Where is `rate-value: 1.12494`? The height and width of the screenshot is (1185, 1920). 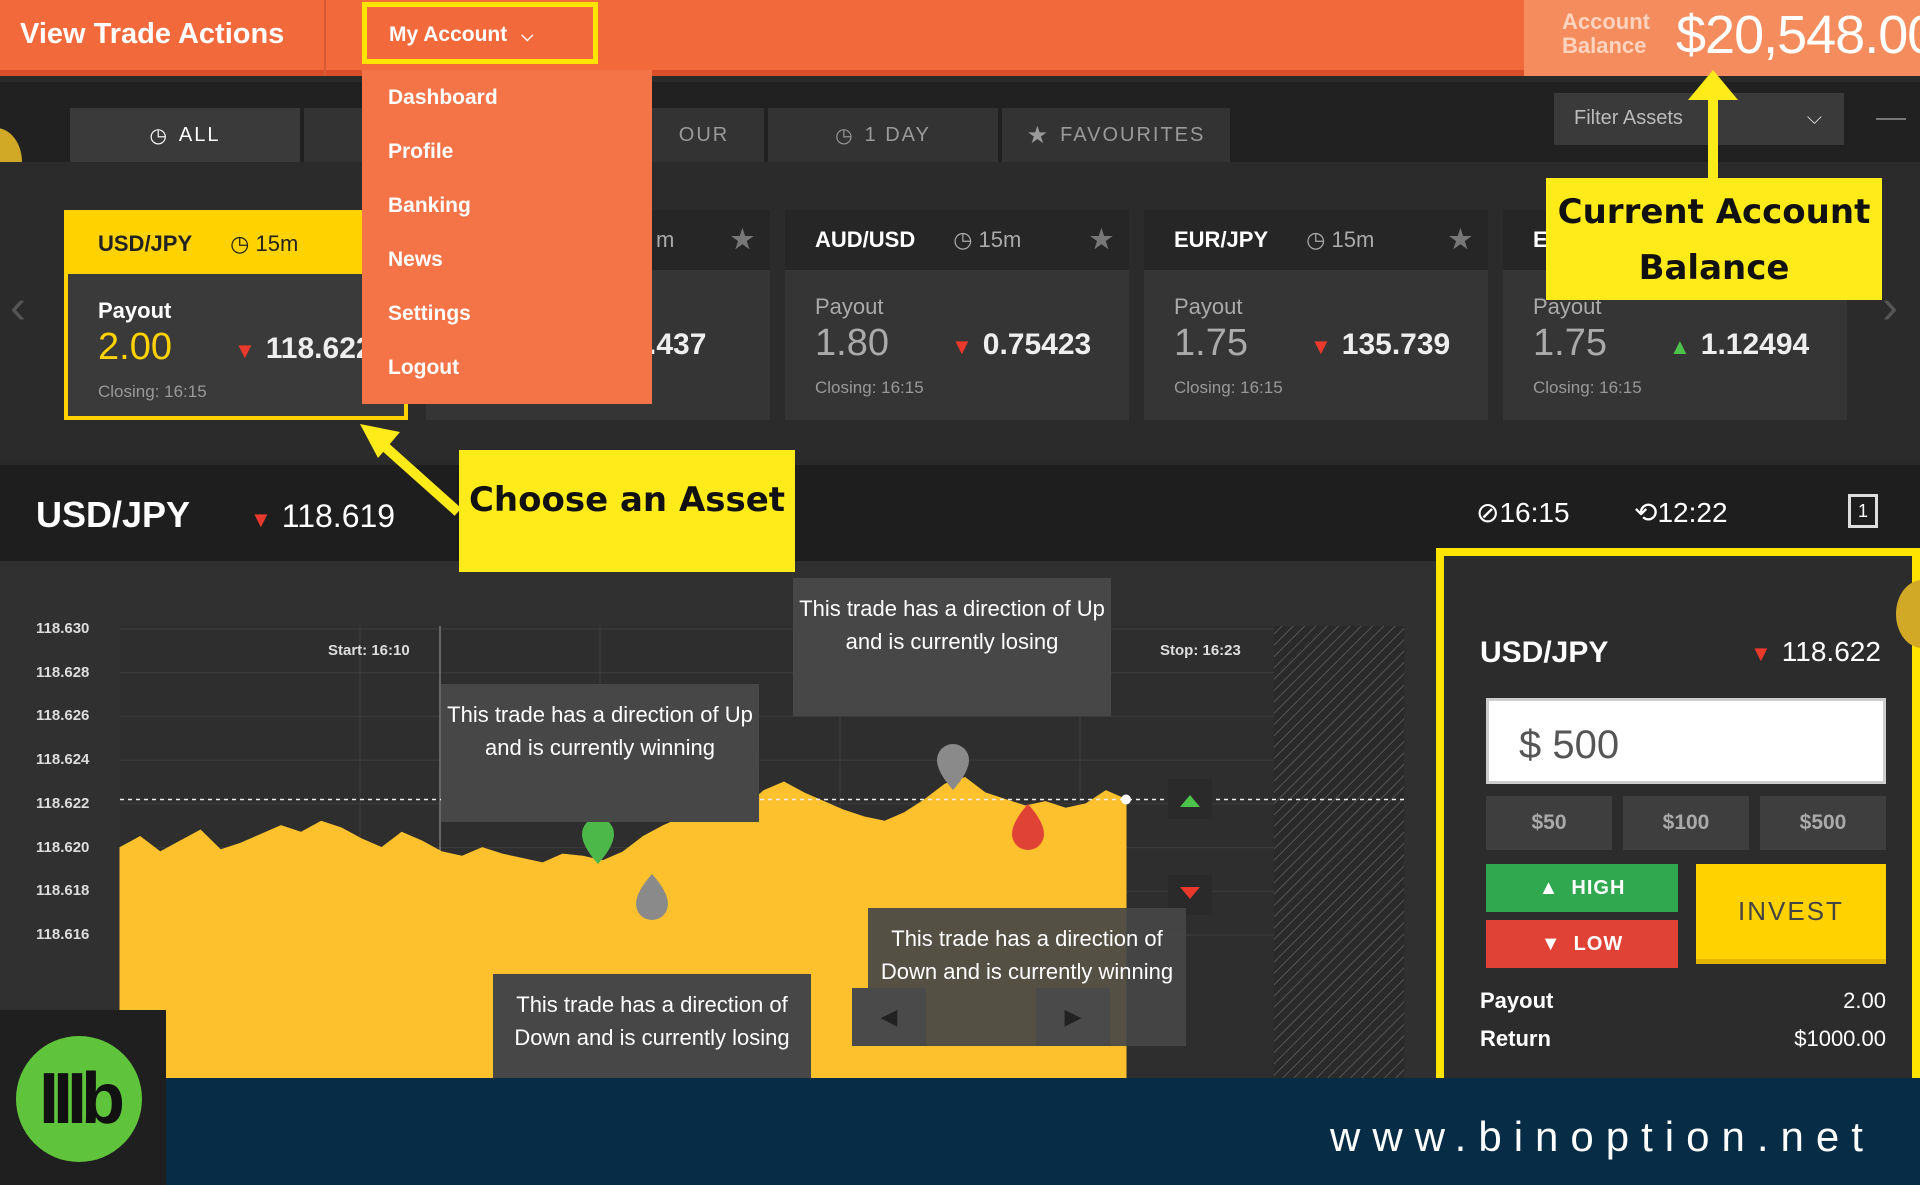 rate-value: 1.12494 is located at coordinates (1755, 344).